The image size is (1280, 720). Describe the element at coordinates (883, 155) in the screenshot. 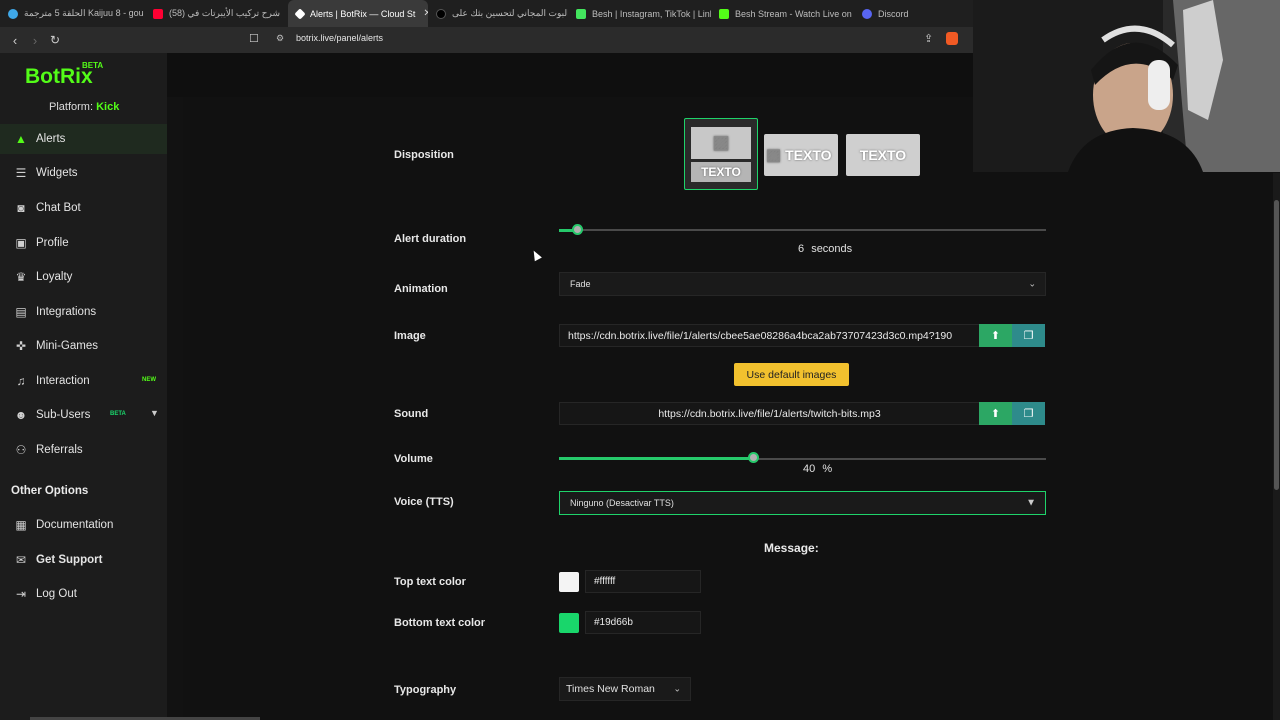

I see `disposition-option-text-over-image: TEXTO` at that location.